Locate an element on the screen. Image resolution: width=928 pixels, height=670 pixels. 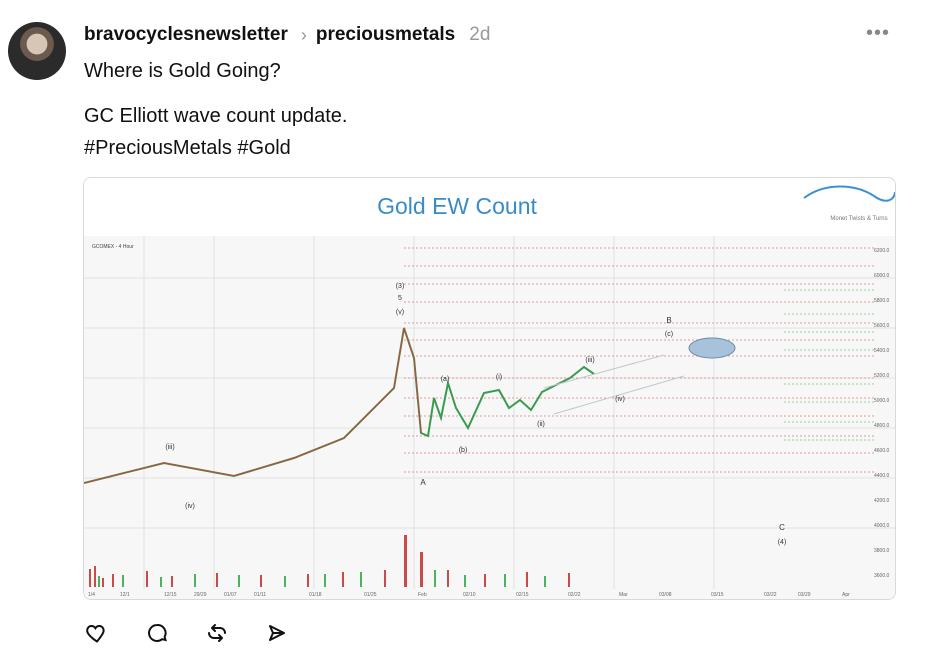
wave-4: (4) is located at coordinates (782, 542).